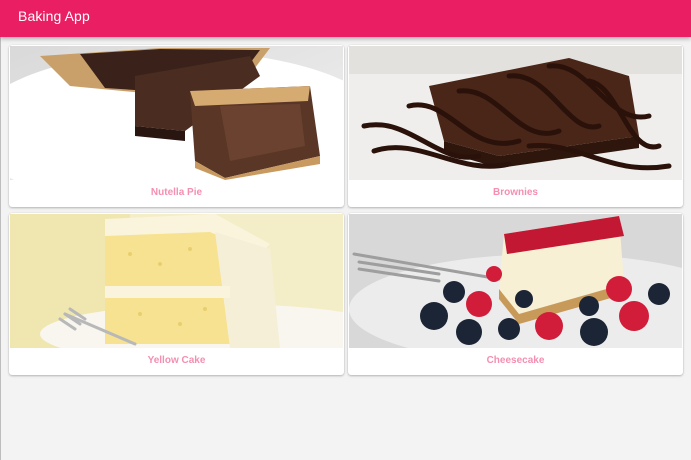 The image size is (691, 460). I want to click on recipe-name-label: Yellow Cake, so click(176, 360).